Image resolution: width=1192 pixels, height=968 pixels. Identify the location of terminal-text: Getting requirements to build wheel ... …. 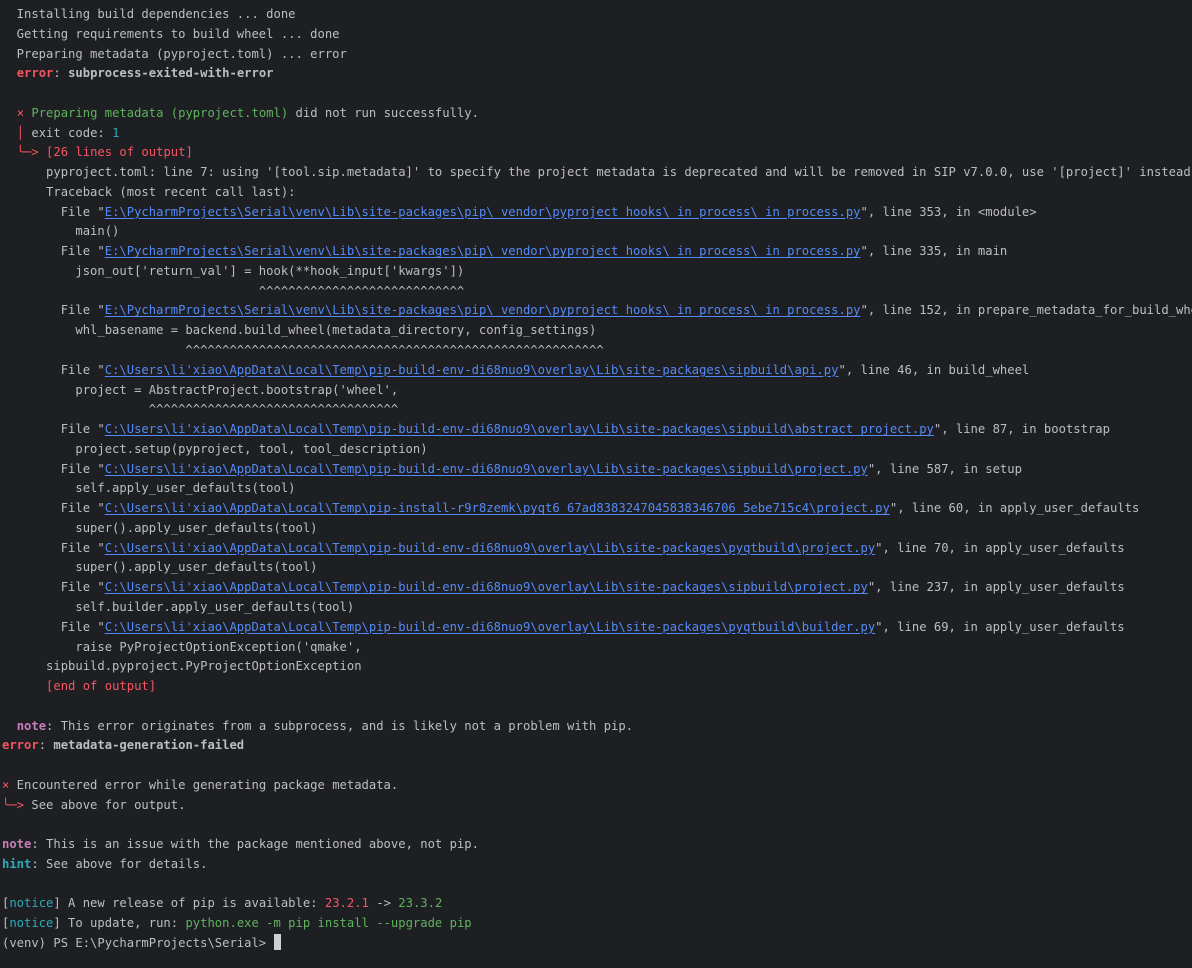
(171, 33).